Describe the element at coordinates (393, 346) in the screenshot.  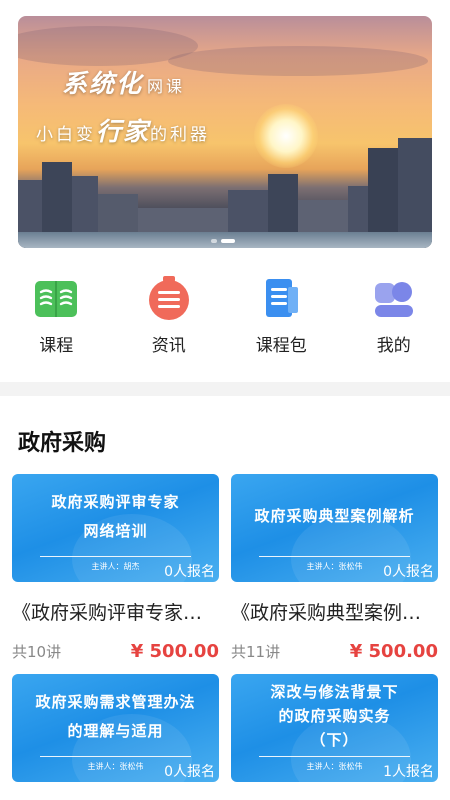
I see `nav-label: 我的` at that location.